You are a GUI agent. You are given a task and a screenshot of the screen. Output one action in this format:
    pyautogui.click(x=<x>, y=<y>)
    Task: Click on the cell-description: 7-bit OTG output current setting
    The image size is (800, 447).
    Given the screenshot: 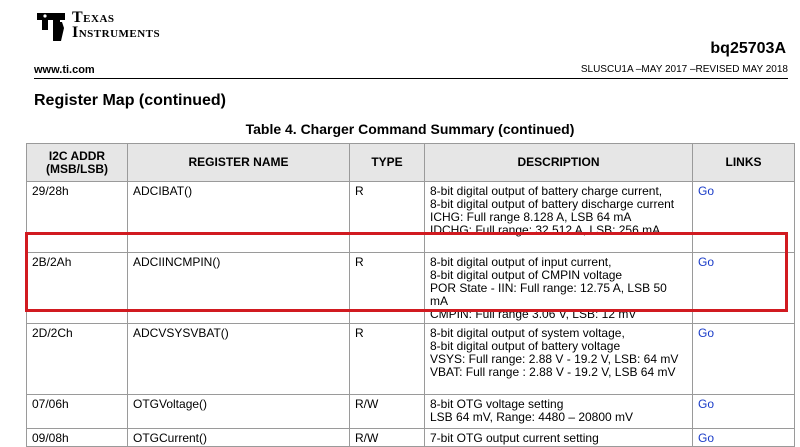 What is the action you would take?
    pyautogui.click(x=558, y=437)
    